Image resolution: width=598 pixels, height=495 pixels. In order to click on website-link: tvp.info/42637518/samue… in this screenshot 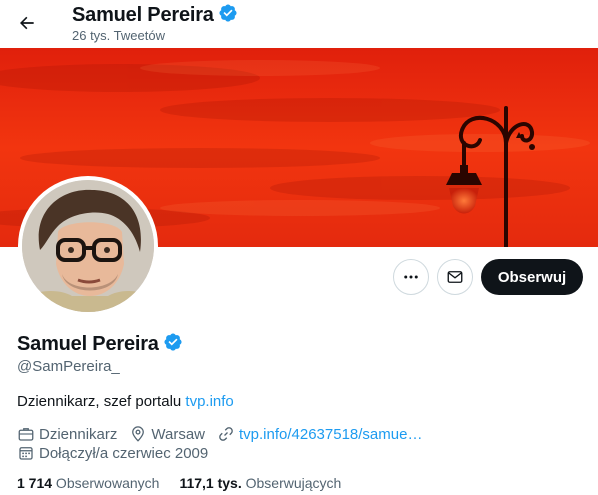, I will do `click(330, 434)`.